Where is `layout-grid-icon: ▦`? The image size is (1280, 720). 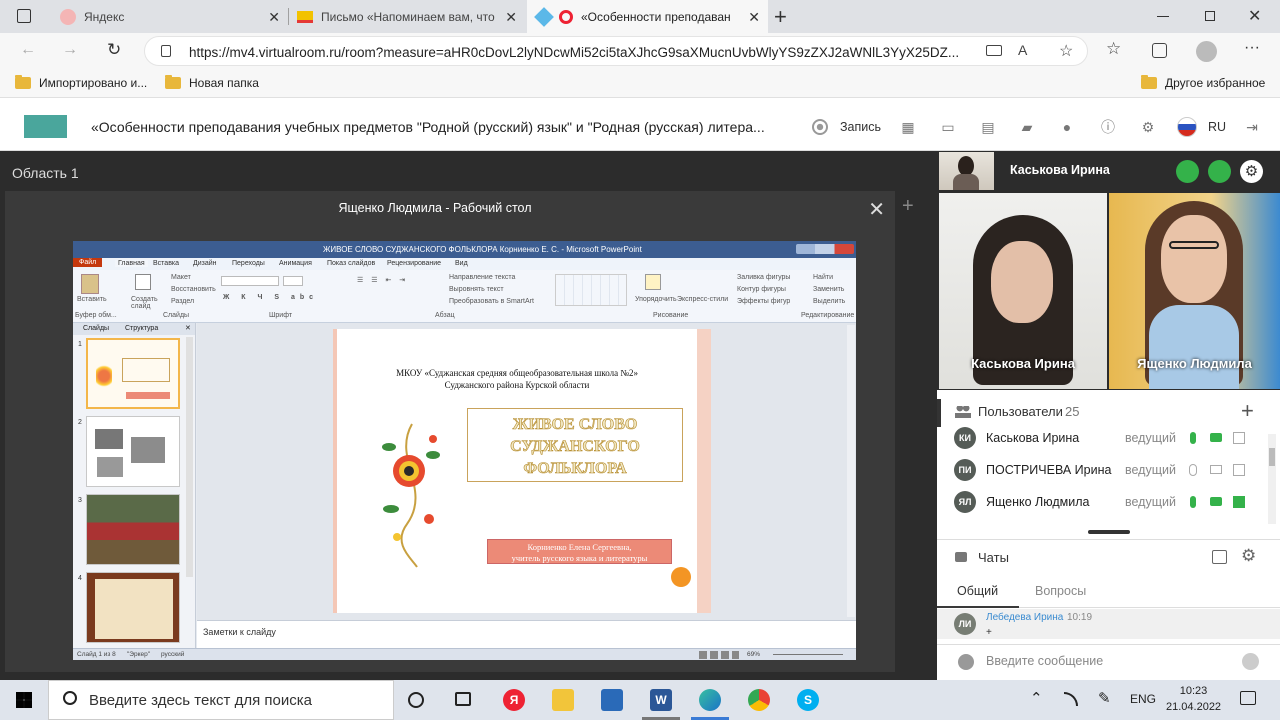 layout-grid-icon: ▦ is located at coordinates (908, 127).